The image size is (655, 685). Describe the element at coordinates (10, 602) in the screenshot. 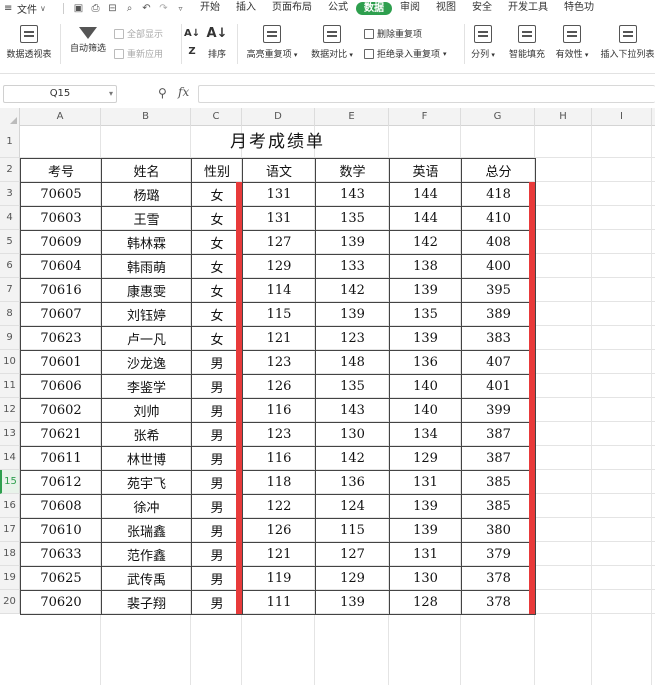

I see `row-header-20: 20` at that location.